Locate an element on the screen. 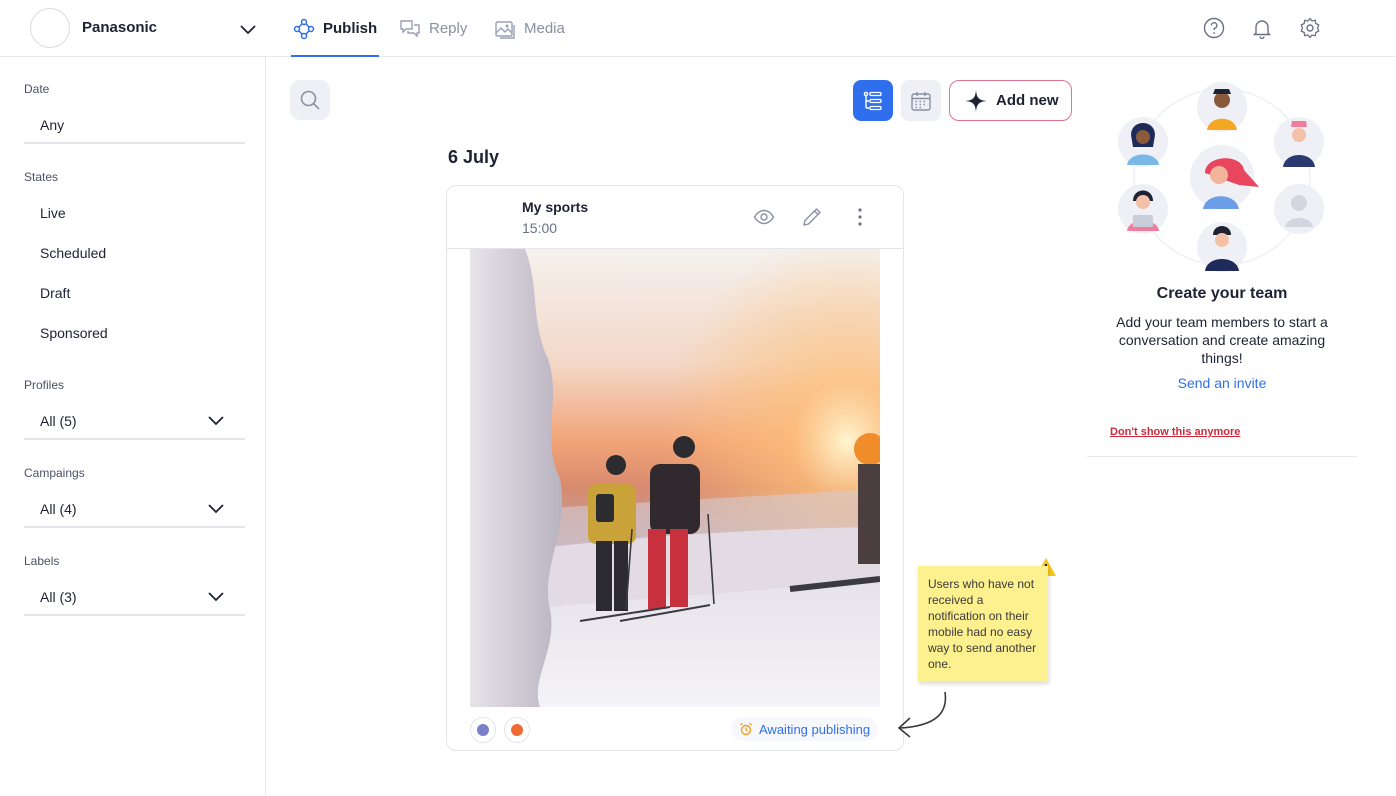 The image size is (1396, 796). account-avatar is located at coordinates (50, 28).